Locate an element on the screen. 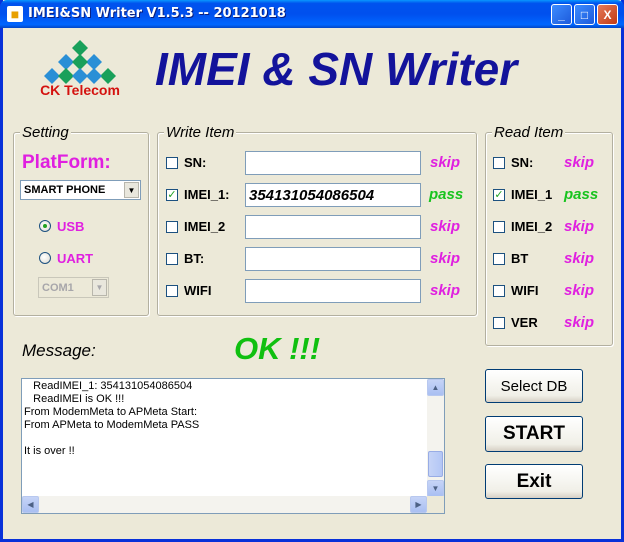 The image size is (624, 542). platform-select: SMART PHONE ▼ is located at coordinates (80, 190).